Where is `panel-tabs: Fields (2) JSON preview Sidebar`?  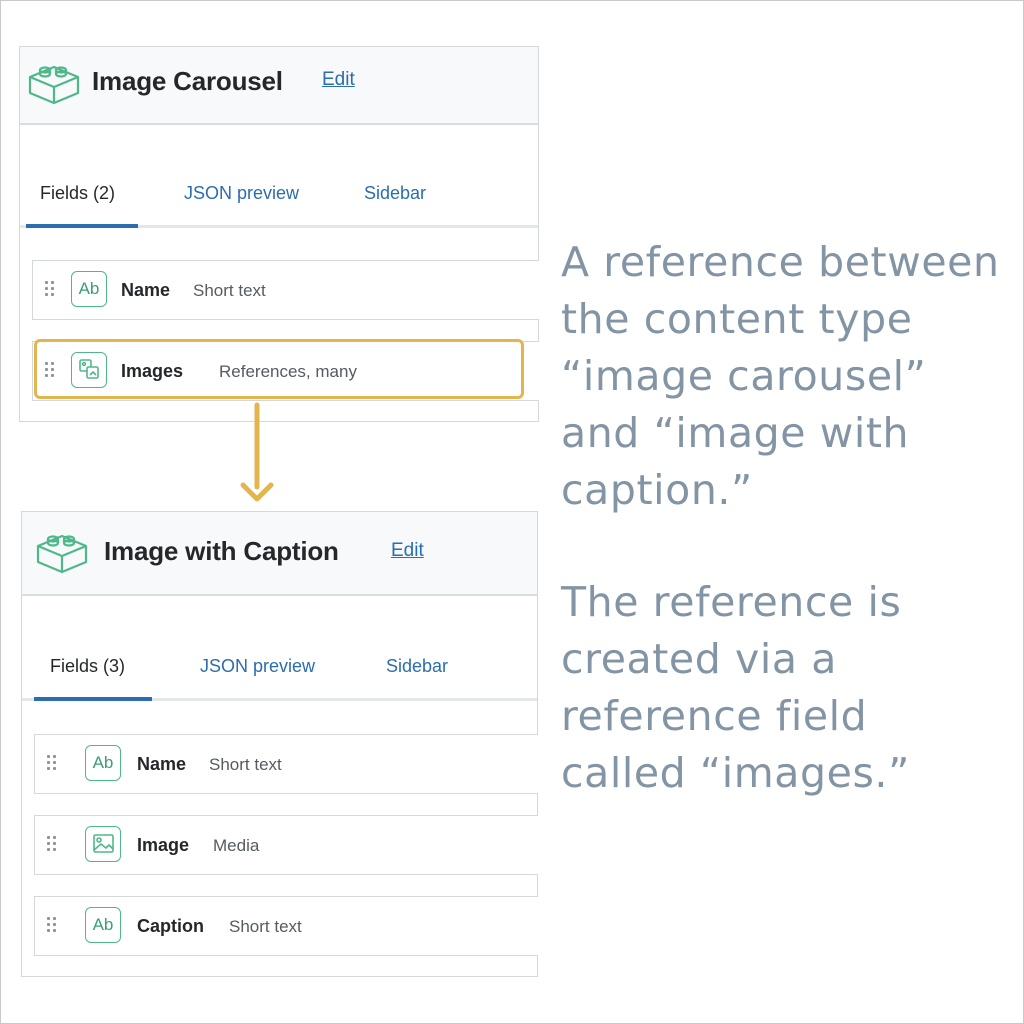 panel-tabs: Fields (2) JSON preview Sidebar is located at coordinates (279, 178).